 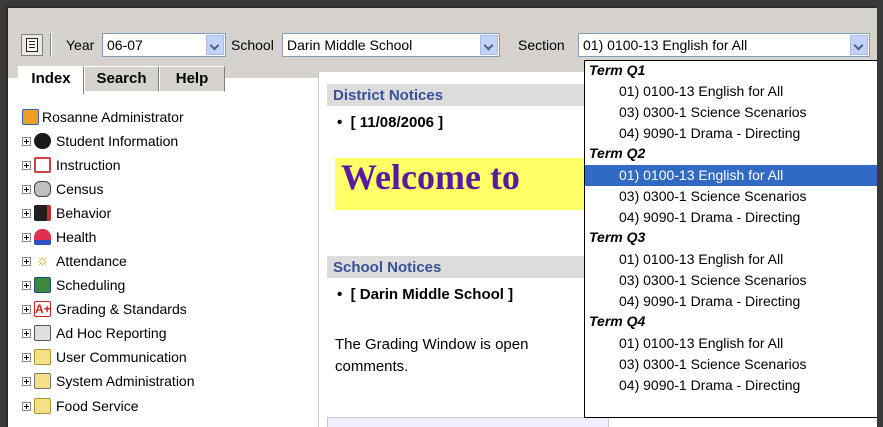 I want to click on school-select-value: Darin Middle School, so click(x=350, y=45).